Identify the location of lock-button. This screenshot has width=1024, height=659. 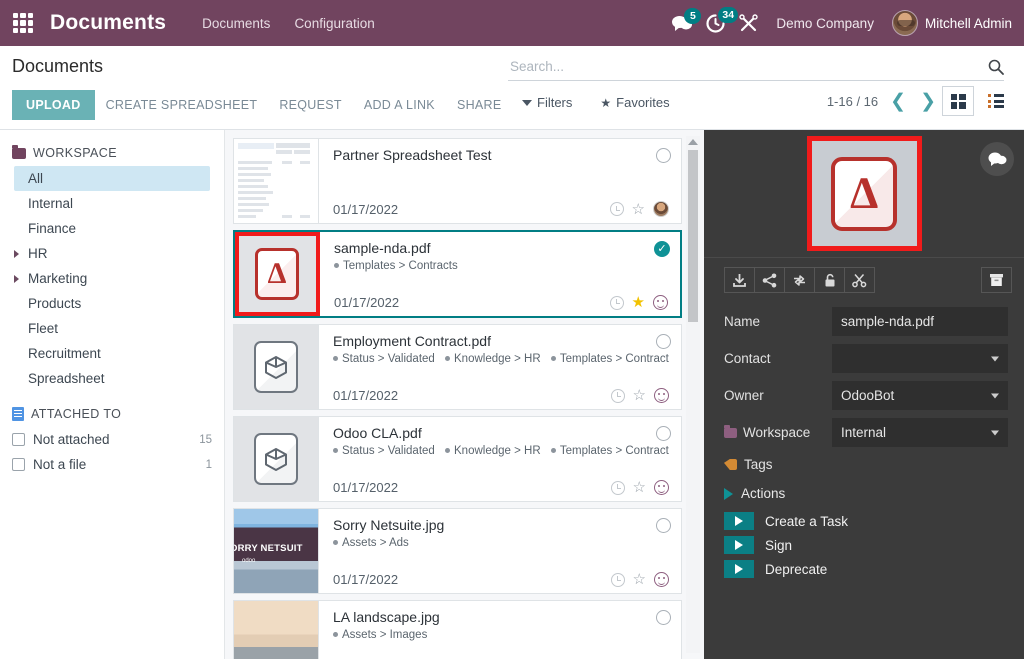
(829, 280).